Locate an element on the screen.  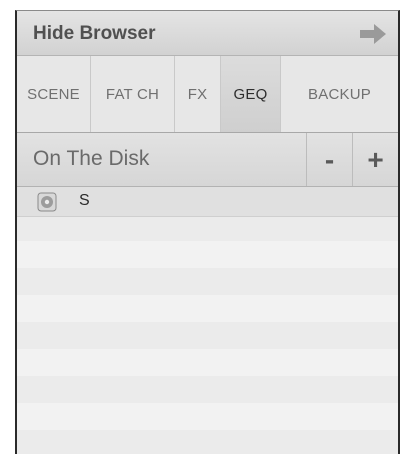
tab-scene: SCENE is located at coordinates (54, 94).